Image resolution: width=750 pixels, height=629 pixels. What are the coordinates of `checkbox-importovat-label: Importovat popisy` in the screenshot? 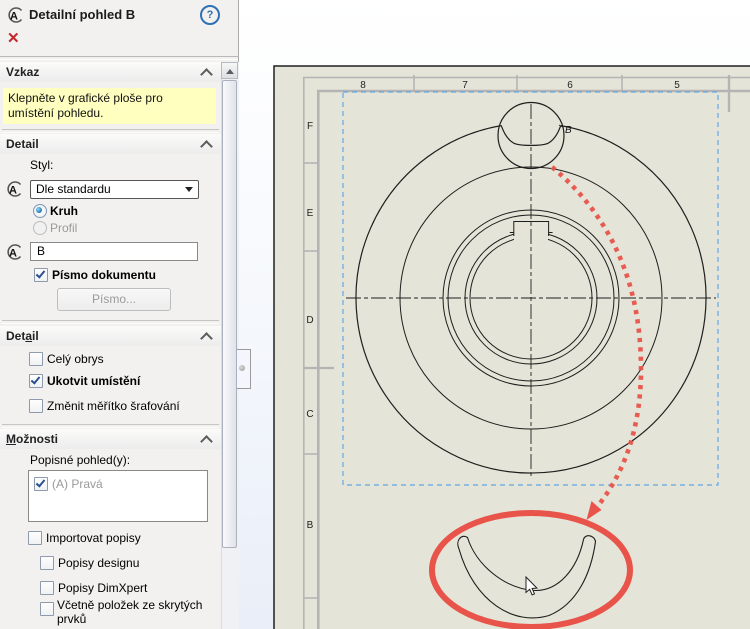 It's located at (93, 538).